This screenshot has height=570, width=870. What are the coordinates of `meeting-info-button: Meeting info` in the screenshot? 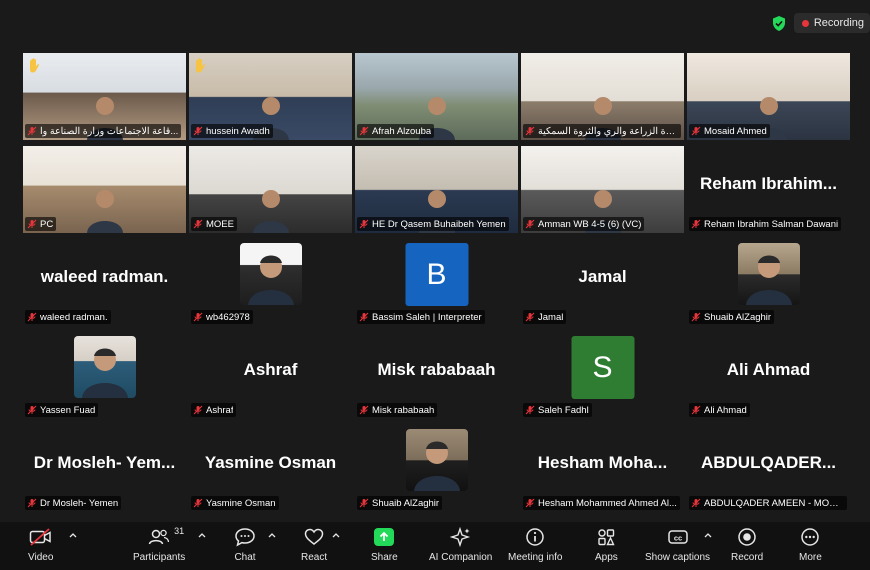 It's located at (535, 544).